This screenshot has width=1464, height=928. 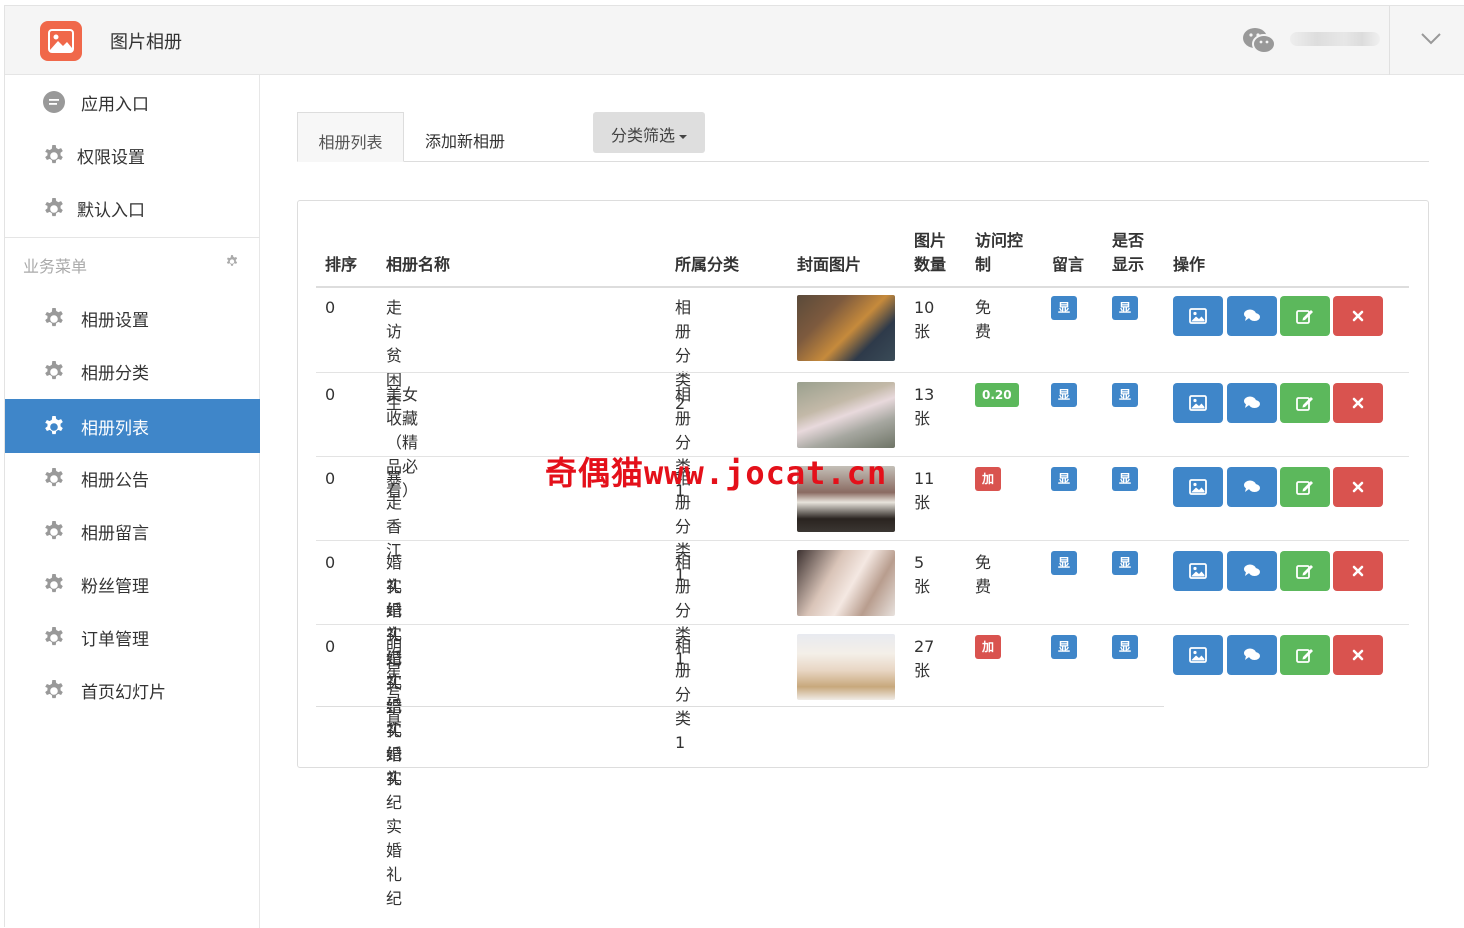 What do you see at coordinates (132, 478) in the screenshot?
I see `sidebar-item-album-notices: 相册公告` at bounding box center [132, 478].